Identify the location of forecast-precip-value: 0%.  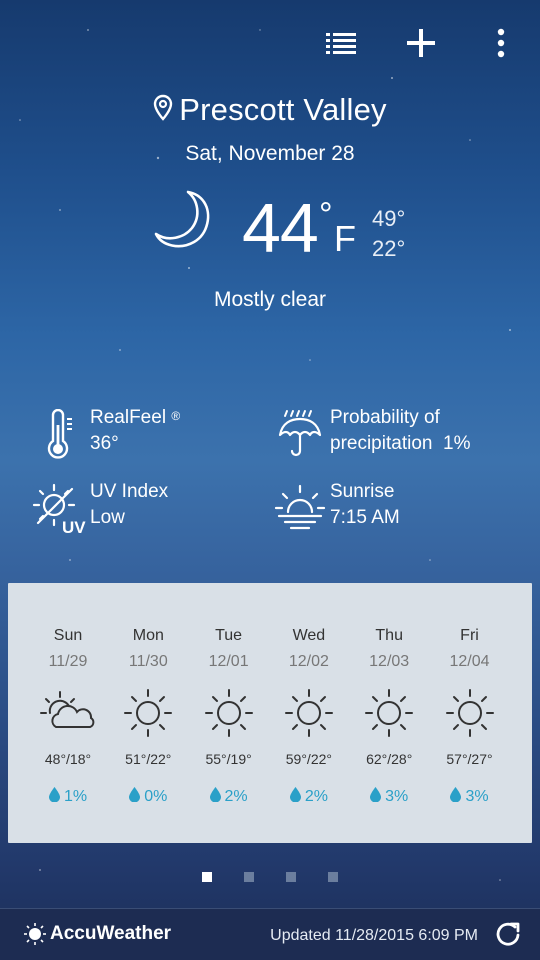
(156, 796).